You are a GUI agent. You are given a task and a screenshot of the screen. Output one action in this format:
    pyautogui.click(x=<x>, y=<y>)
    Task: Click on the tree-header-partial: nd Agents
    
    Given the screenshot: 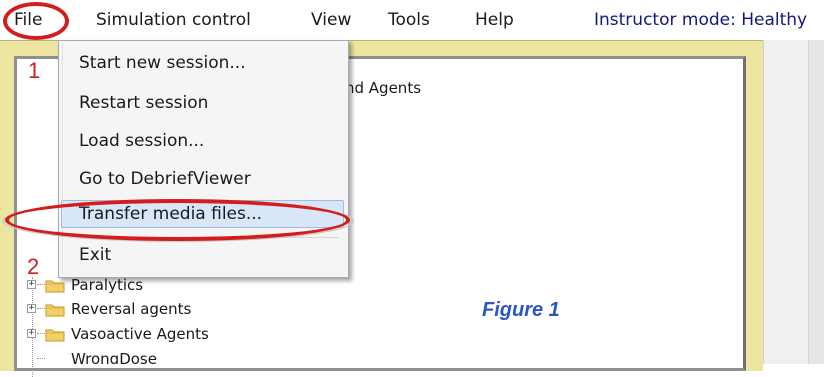 What is the action you would take?
    pyautogui.click(x=383, y=88)
    